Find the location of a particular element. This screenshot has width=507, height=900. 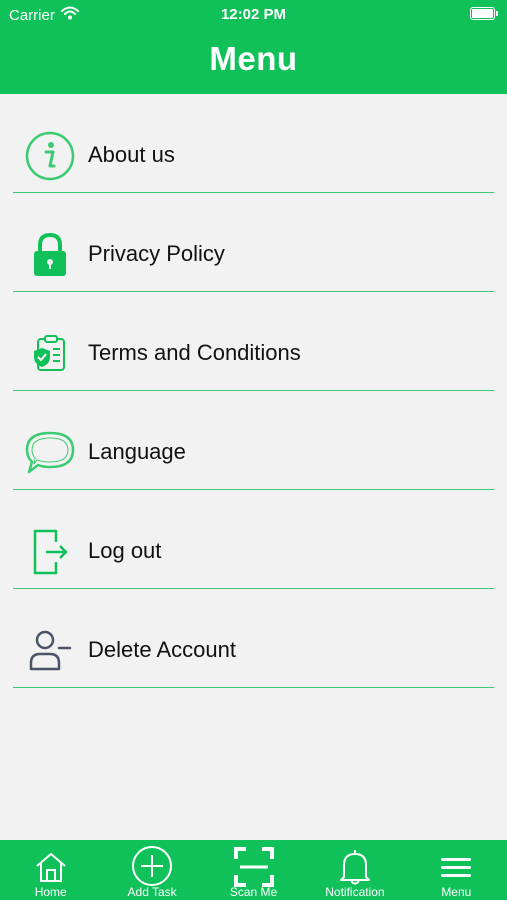

status-bar: Carrier 12:02 PM is located at coordinates (253, 14).